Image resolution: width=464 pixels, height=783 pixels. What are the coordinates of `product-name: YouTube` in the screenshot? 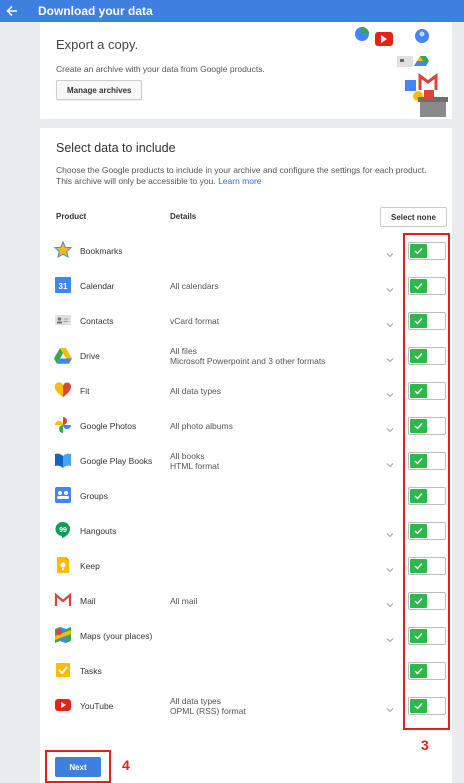 It's located at (97, 705).